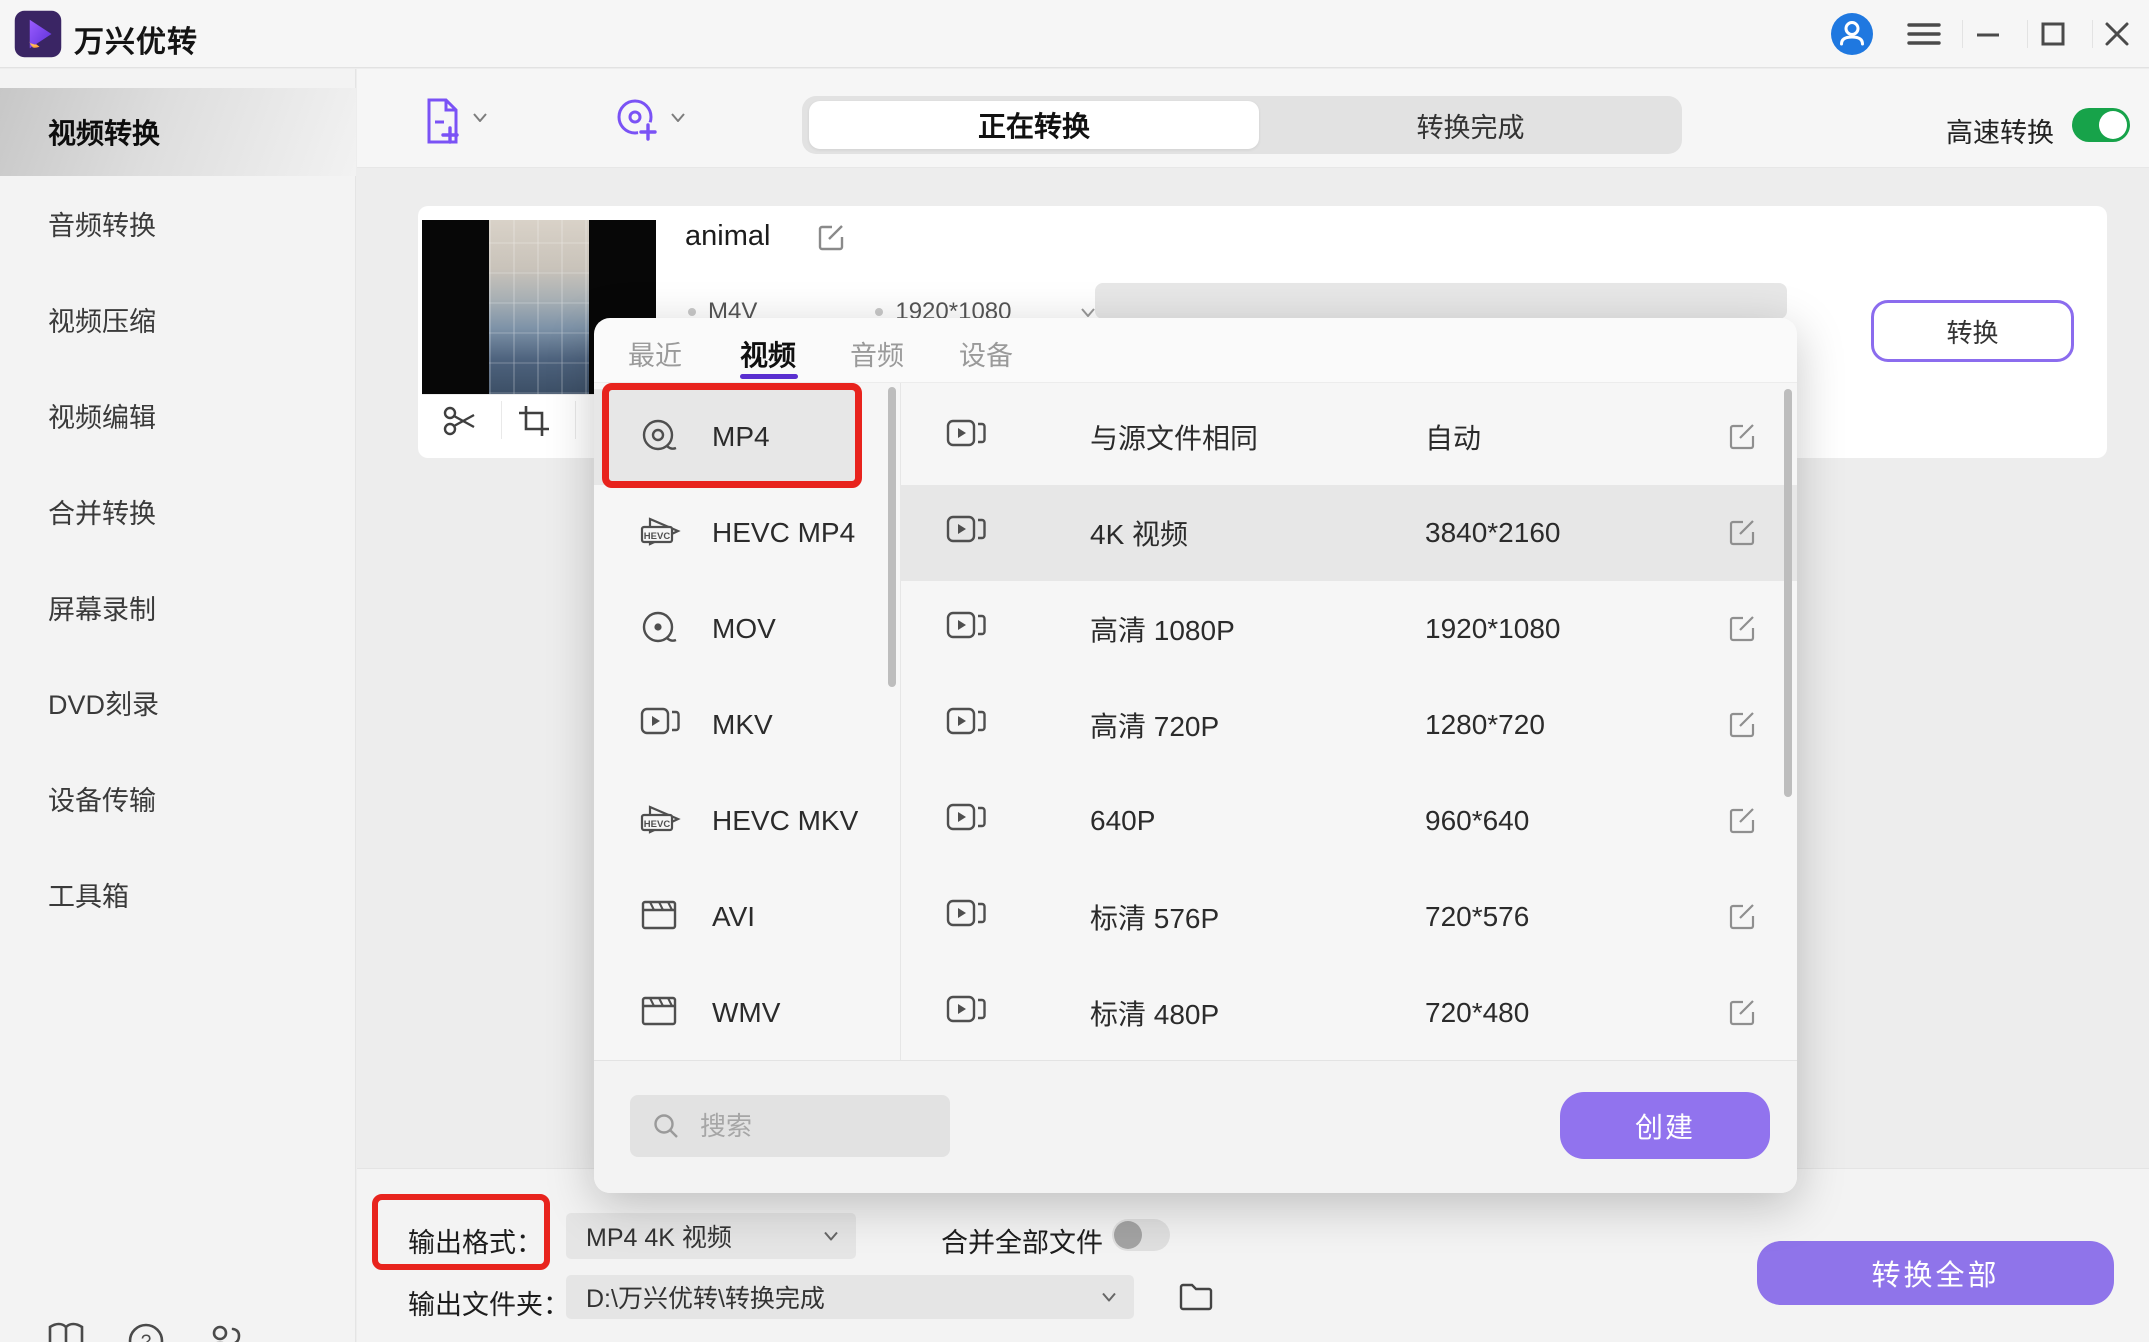 The width and height of the screenshot is (2149, 1342). Describe the element at coordinates (1162, 630) in the screenshot. I see `preset-label: 高清 1080P` at that location.